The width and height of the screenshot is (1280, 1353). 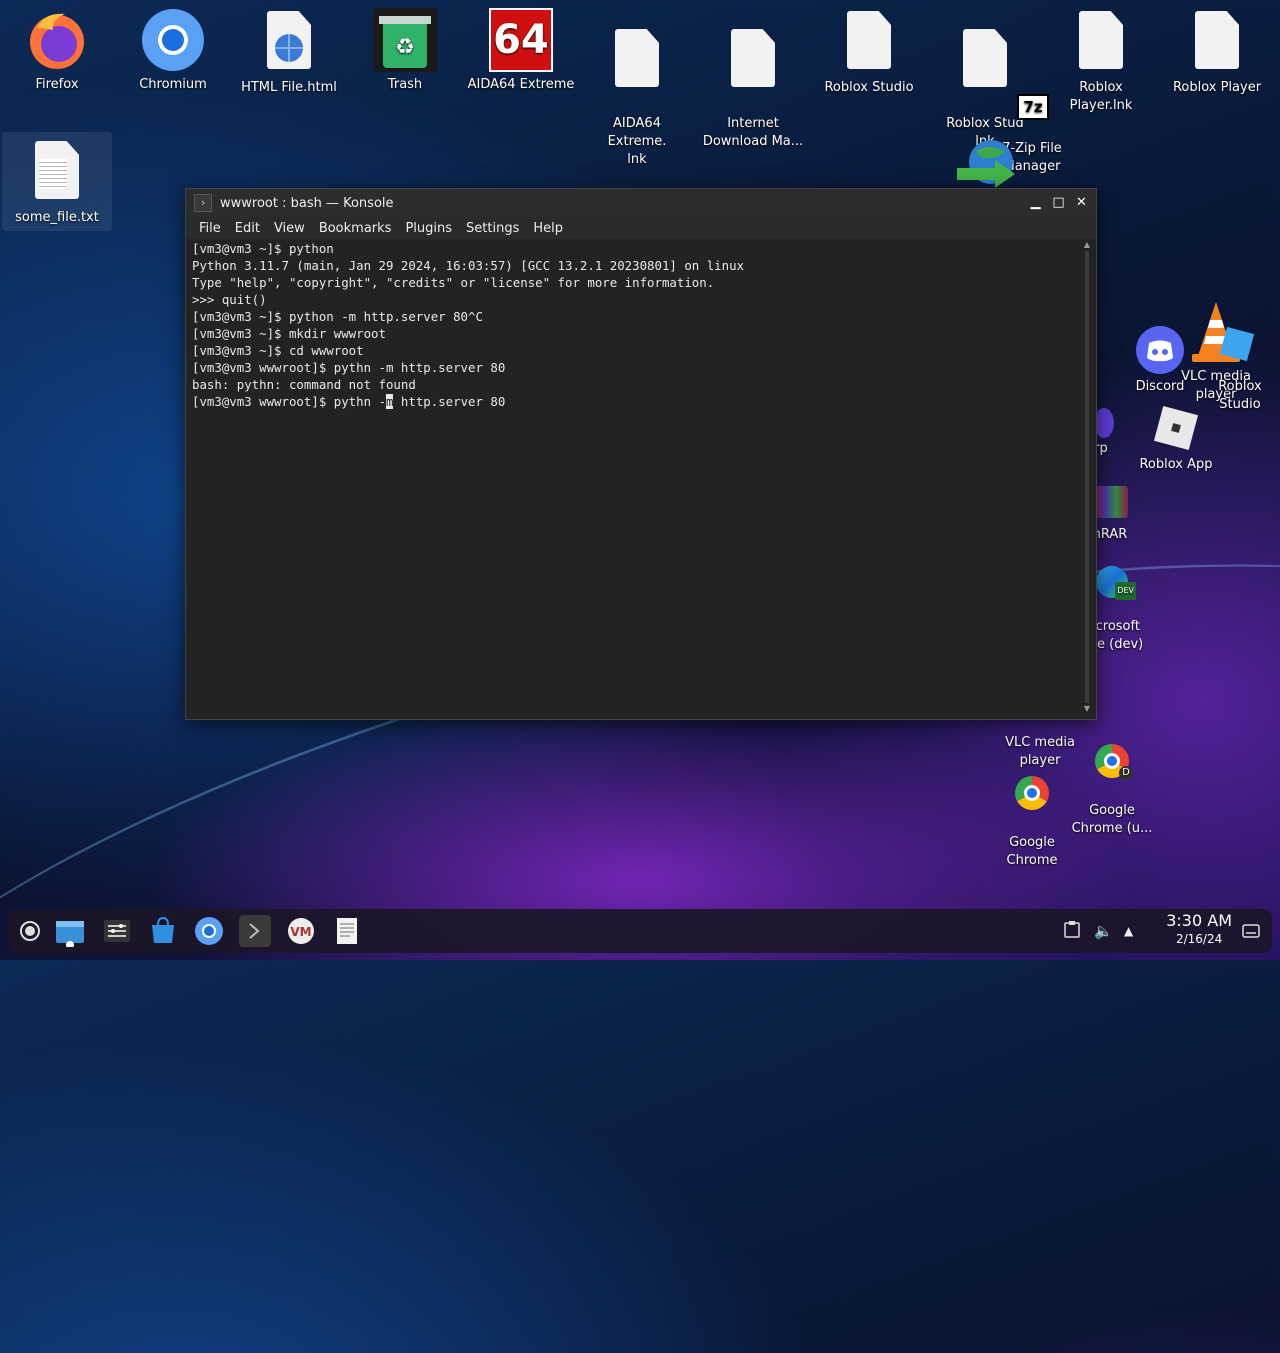 I want to click on menu-view: View, so click(x=289, y=228).